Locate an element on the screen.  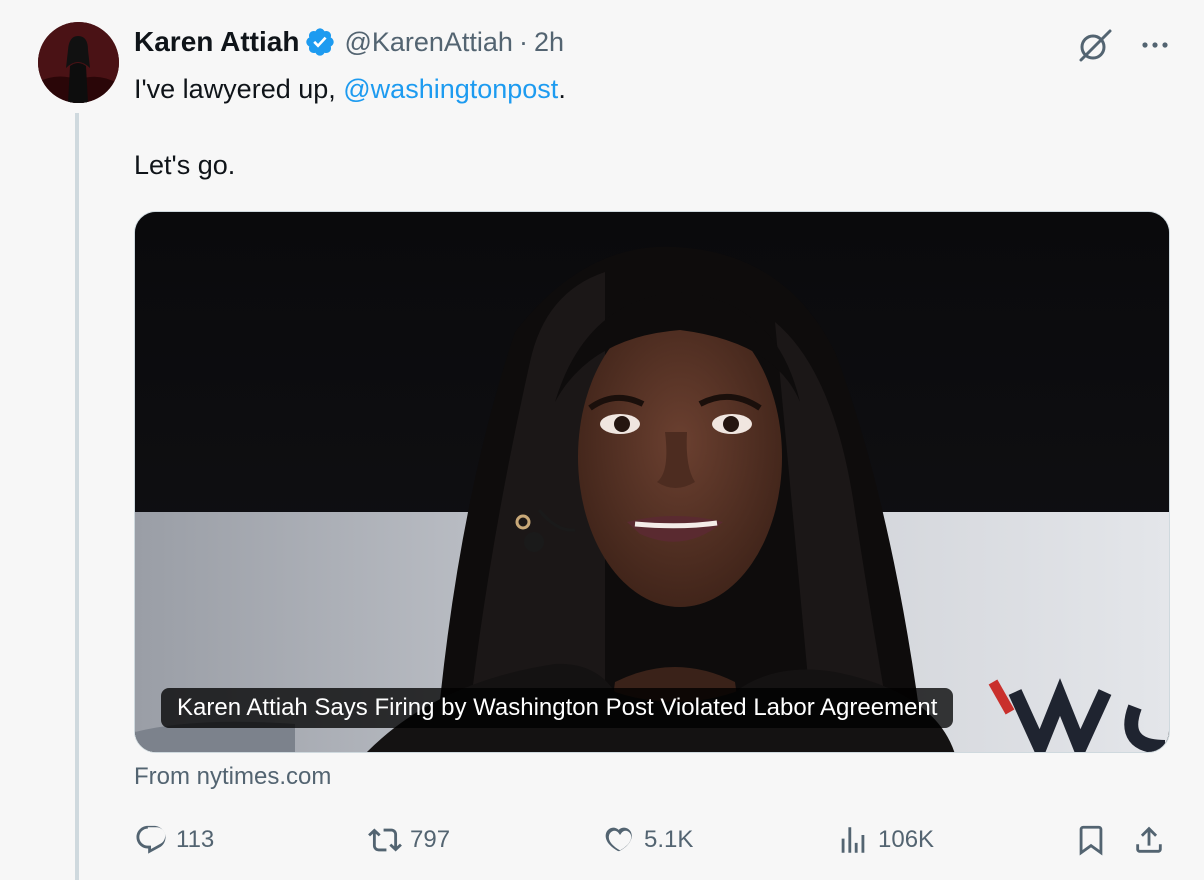
views-button: 106K is located at coordinates (885, 840).